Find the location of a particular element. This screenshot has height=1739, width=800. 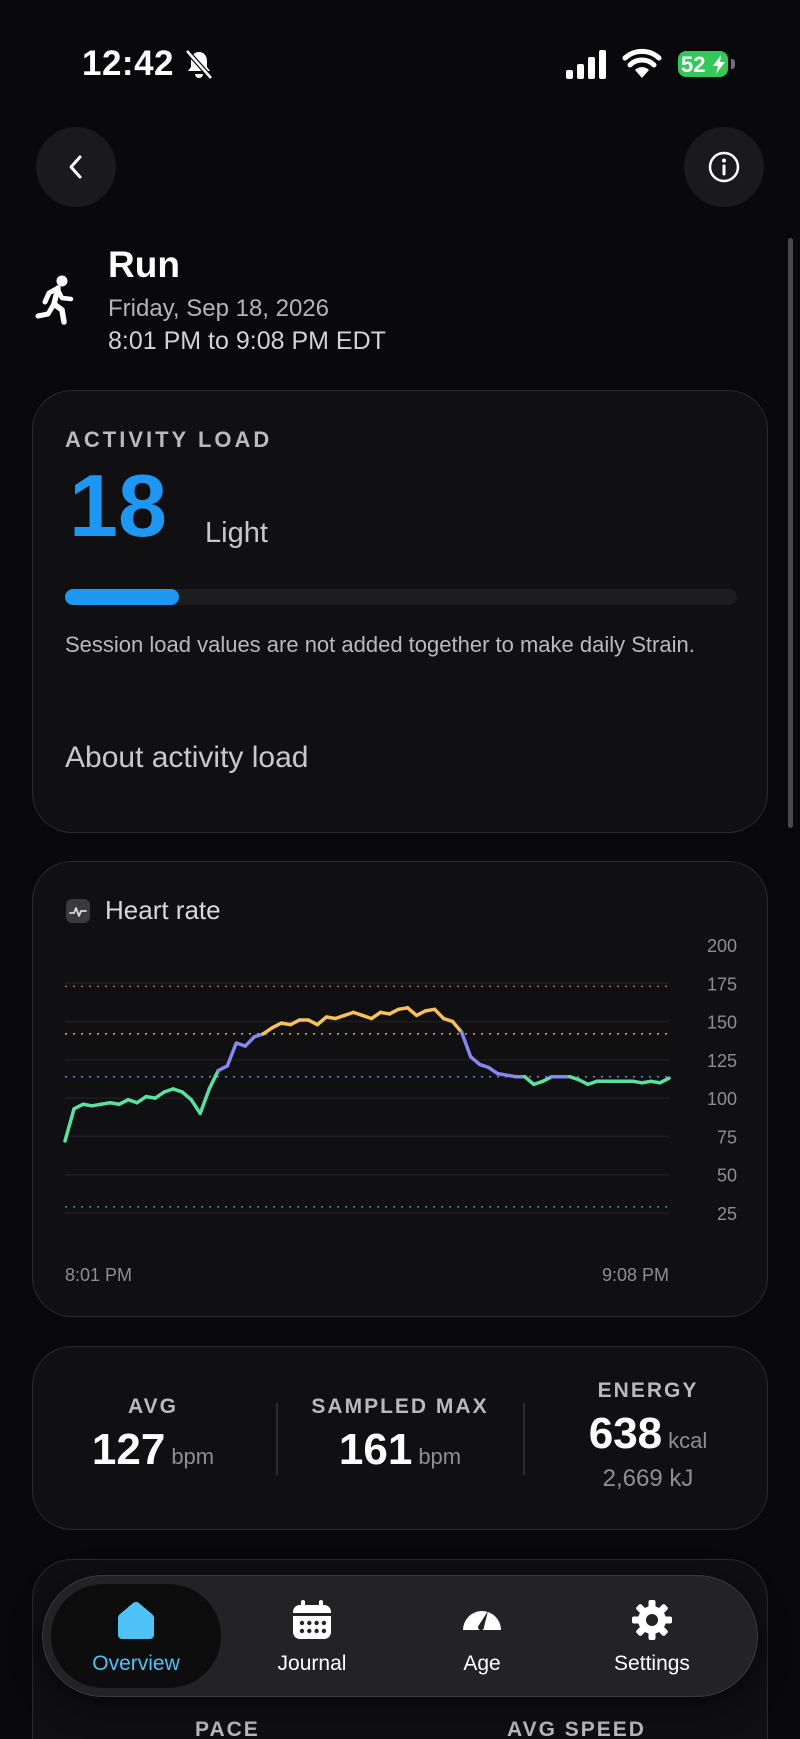

tab-settings: Settings is located at coordinates (652, 1636).